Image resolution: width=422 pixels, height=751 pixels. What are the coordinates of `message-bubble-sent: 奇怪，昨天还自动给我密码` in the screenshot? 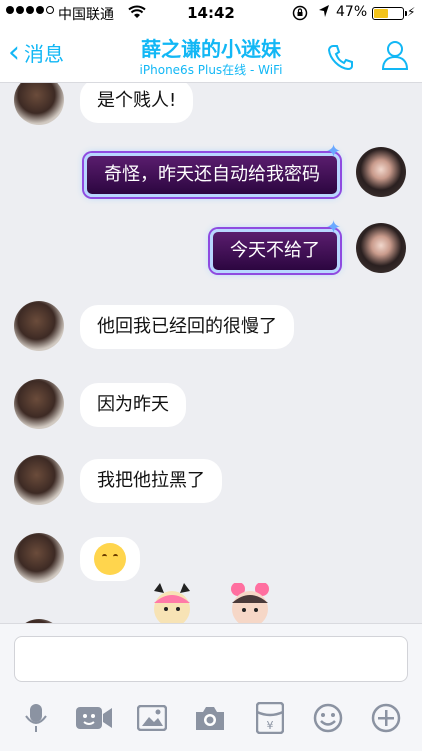 It's located at (212, 175).